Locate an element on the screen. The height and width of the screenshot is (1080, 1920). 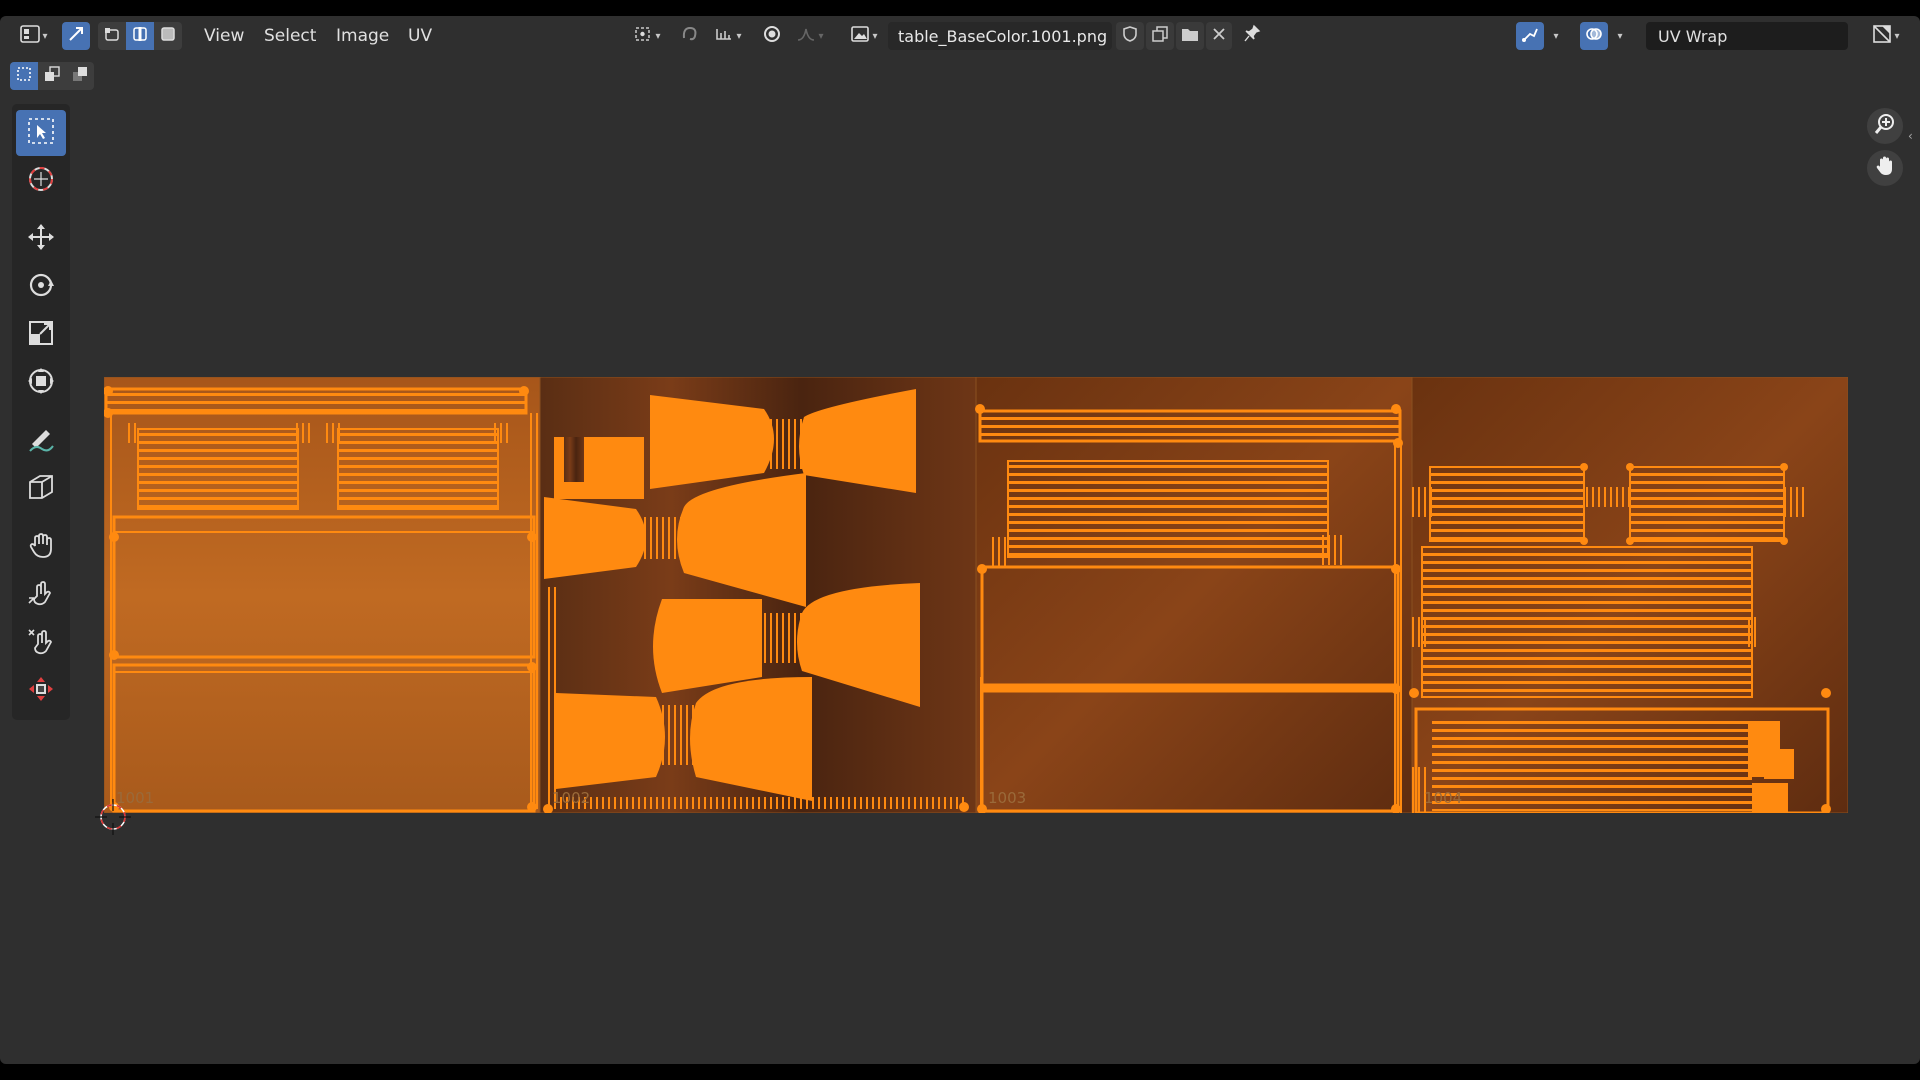
cursor-icon is located at coordinates (41, 181).